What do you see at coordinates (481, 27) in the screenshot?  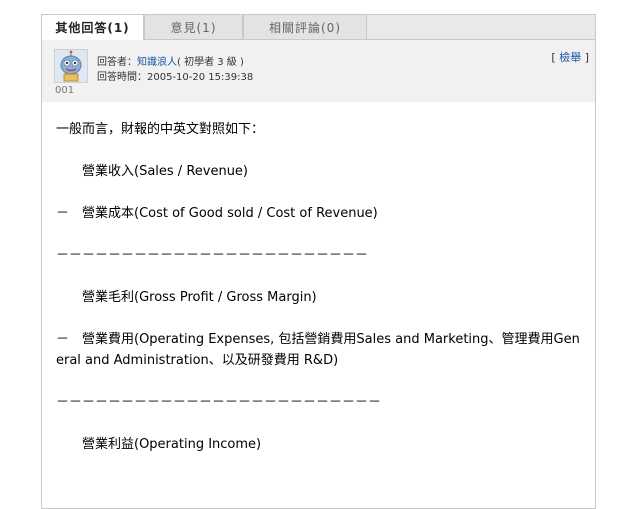 I see `tab-bar-filler` at bounding box center [481, 27].